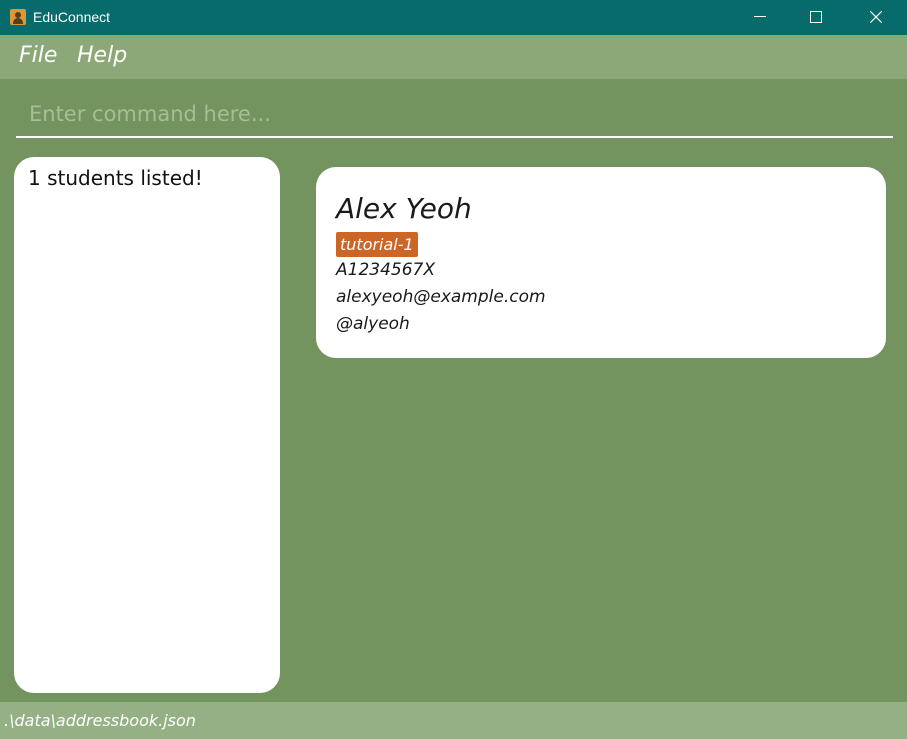 This screenshot has width=907, height=739. What do you see at coordinates (441, 297) in the screenshot?
I see `email-field: alexyeoh@example.com` at bounding box center [441, 297].